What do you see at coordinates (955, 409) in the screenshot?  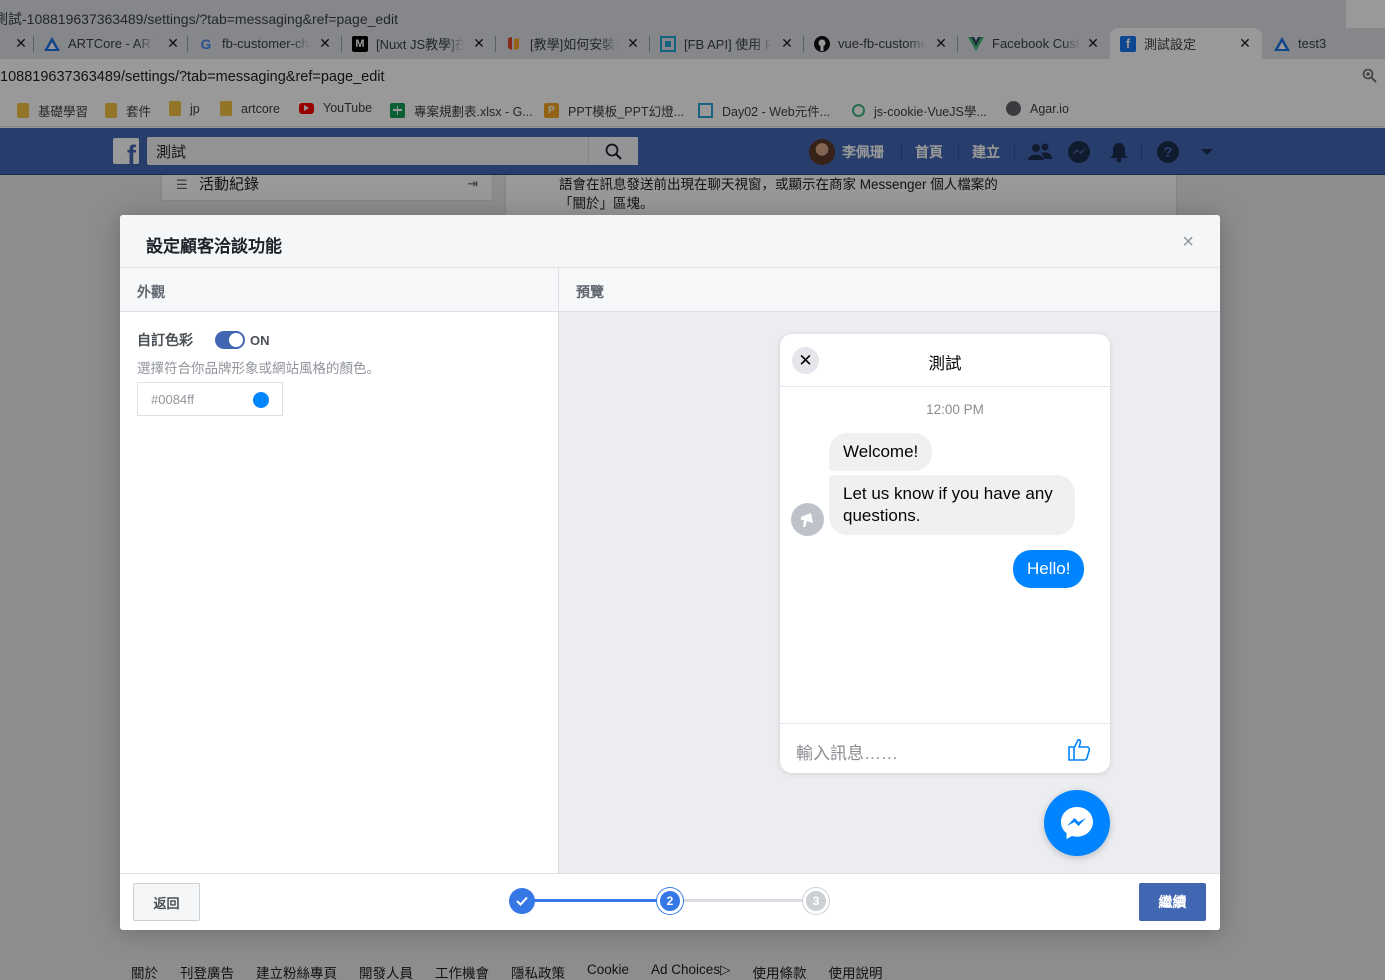 I see `chat-timestamp: 12:00 PM` at bounding box center [955, 409].